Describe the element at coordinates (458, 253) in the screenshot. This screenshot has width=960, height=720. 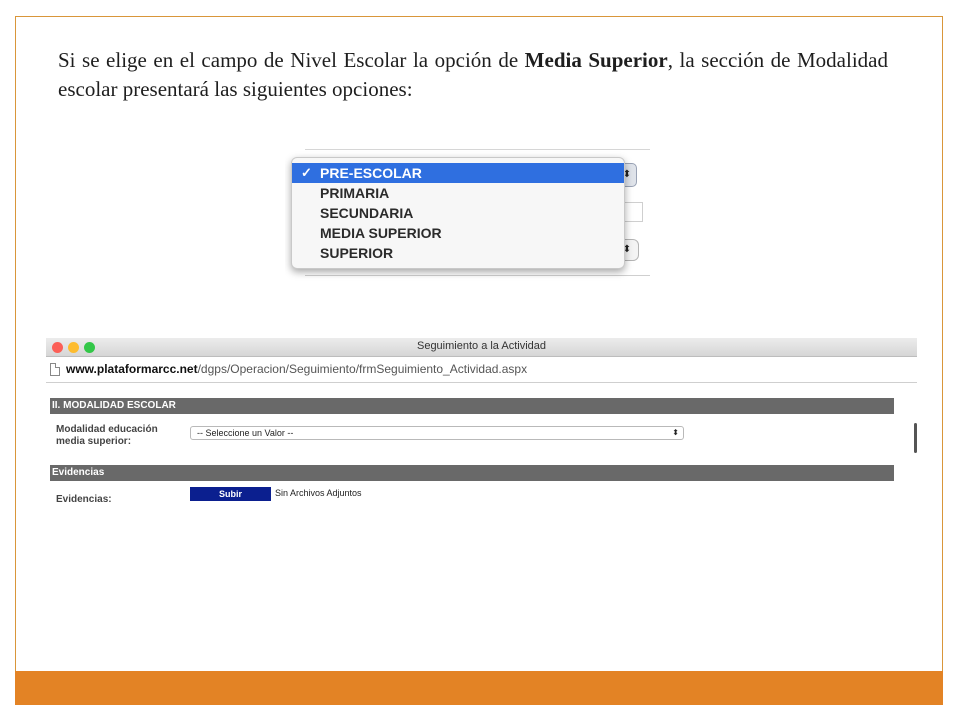
I see `option-superior: SUPERIOR` at that location.